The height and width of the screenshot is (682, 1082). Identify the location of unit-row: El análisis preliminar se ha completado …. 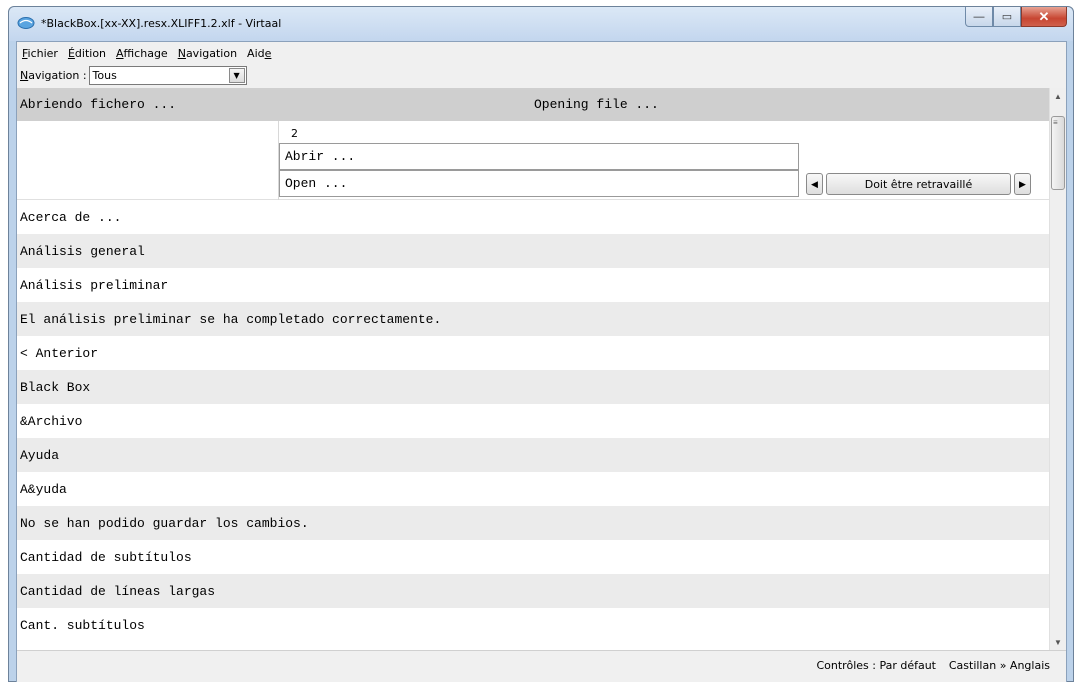
(534, 319).